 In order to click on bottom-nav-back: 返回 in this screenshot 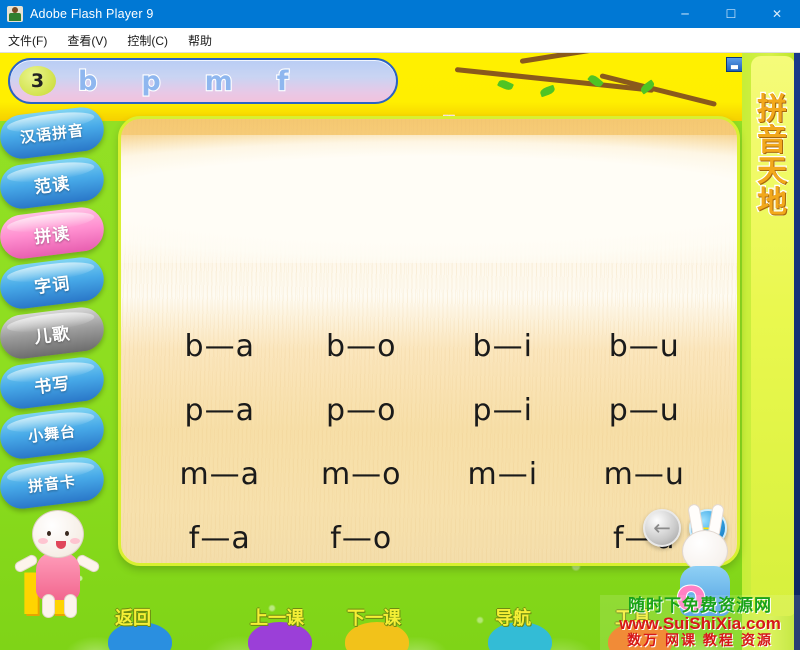, I will do `click(133, 617)`.